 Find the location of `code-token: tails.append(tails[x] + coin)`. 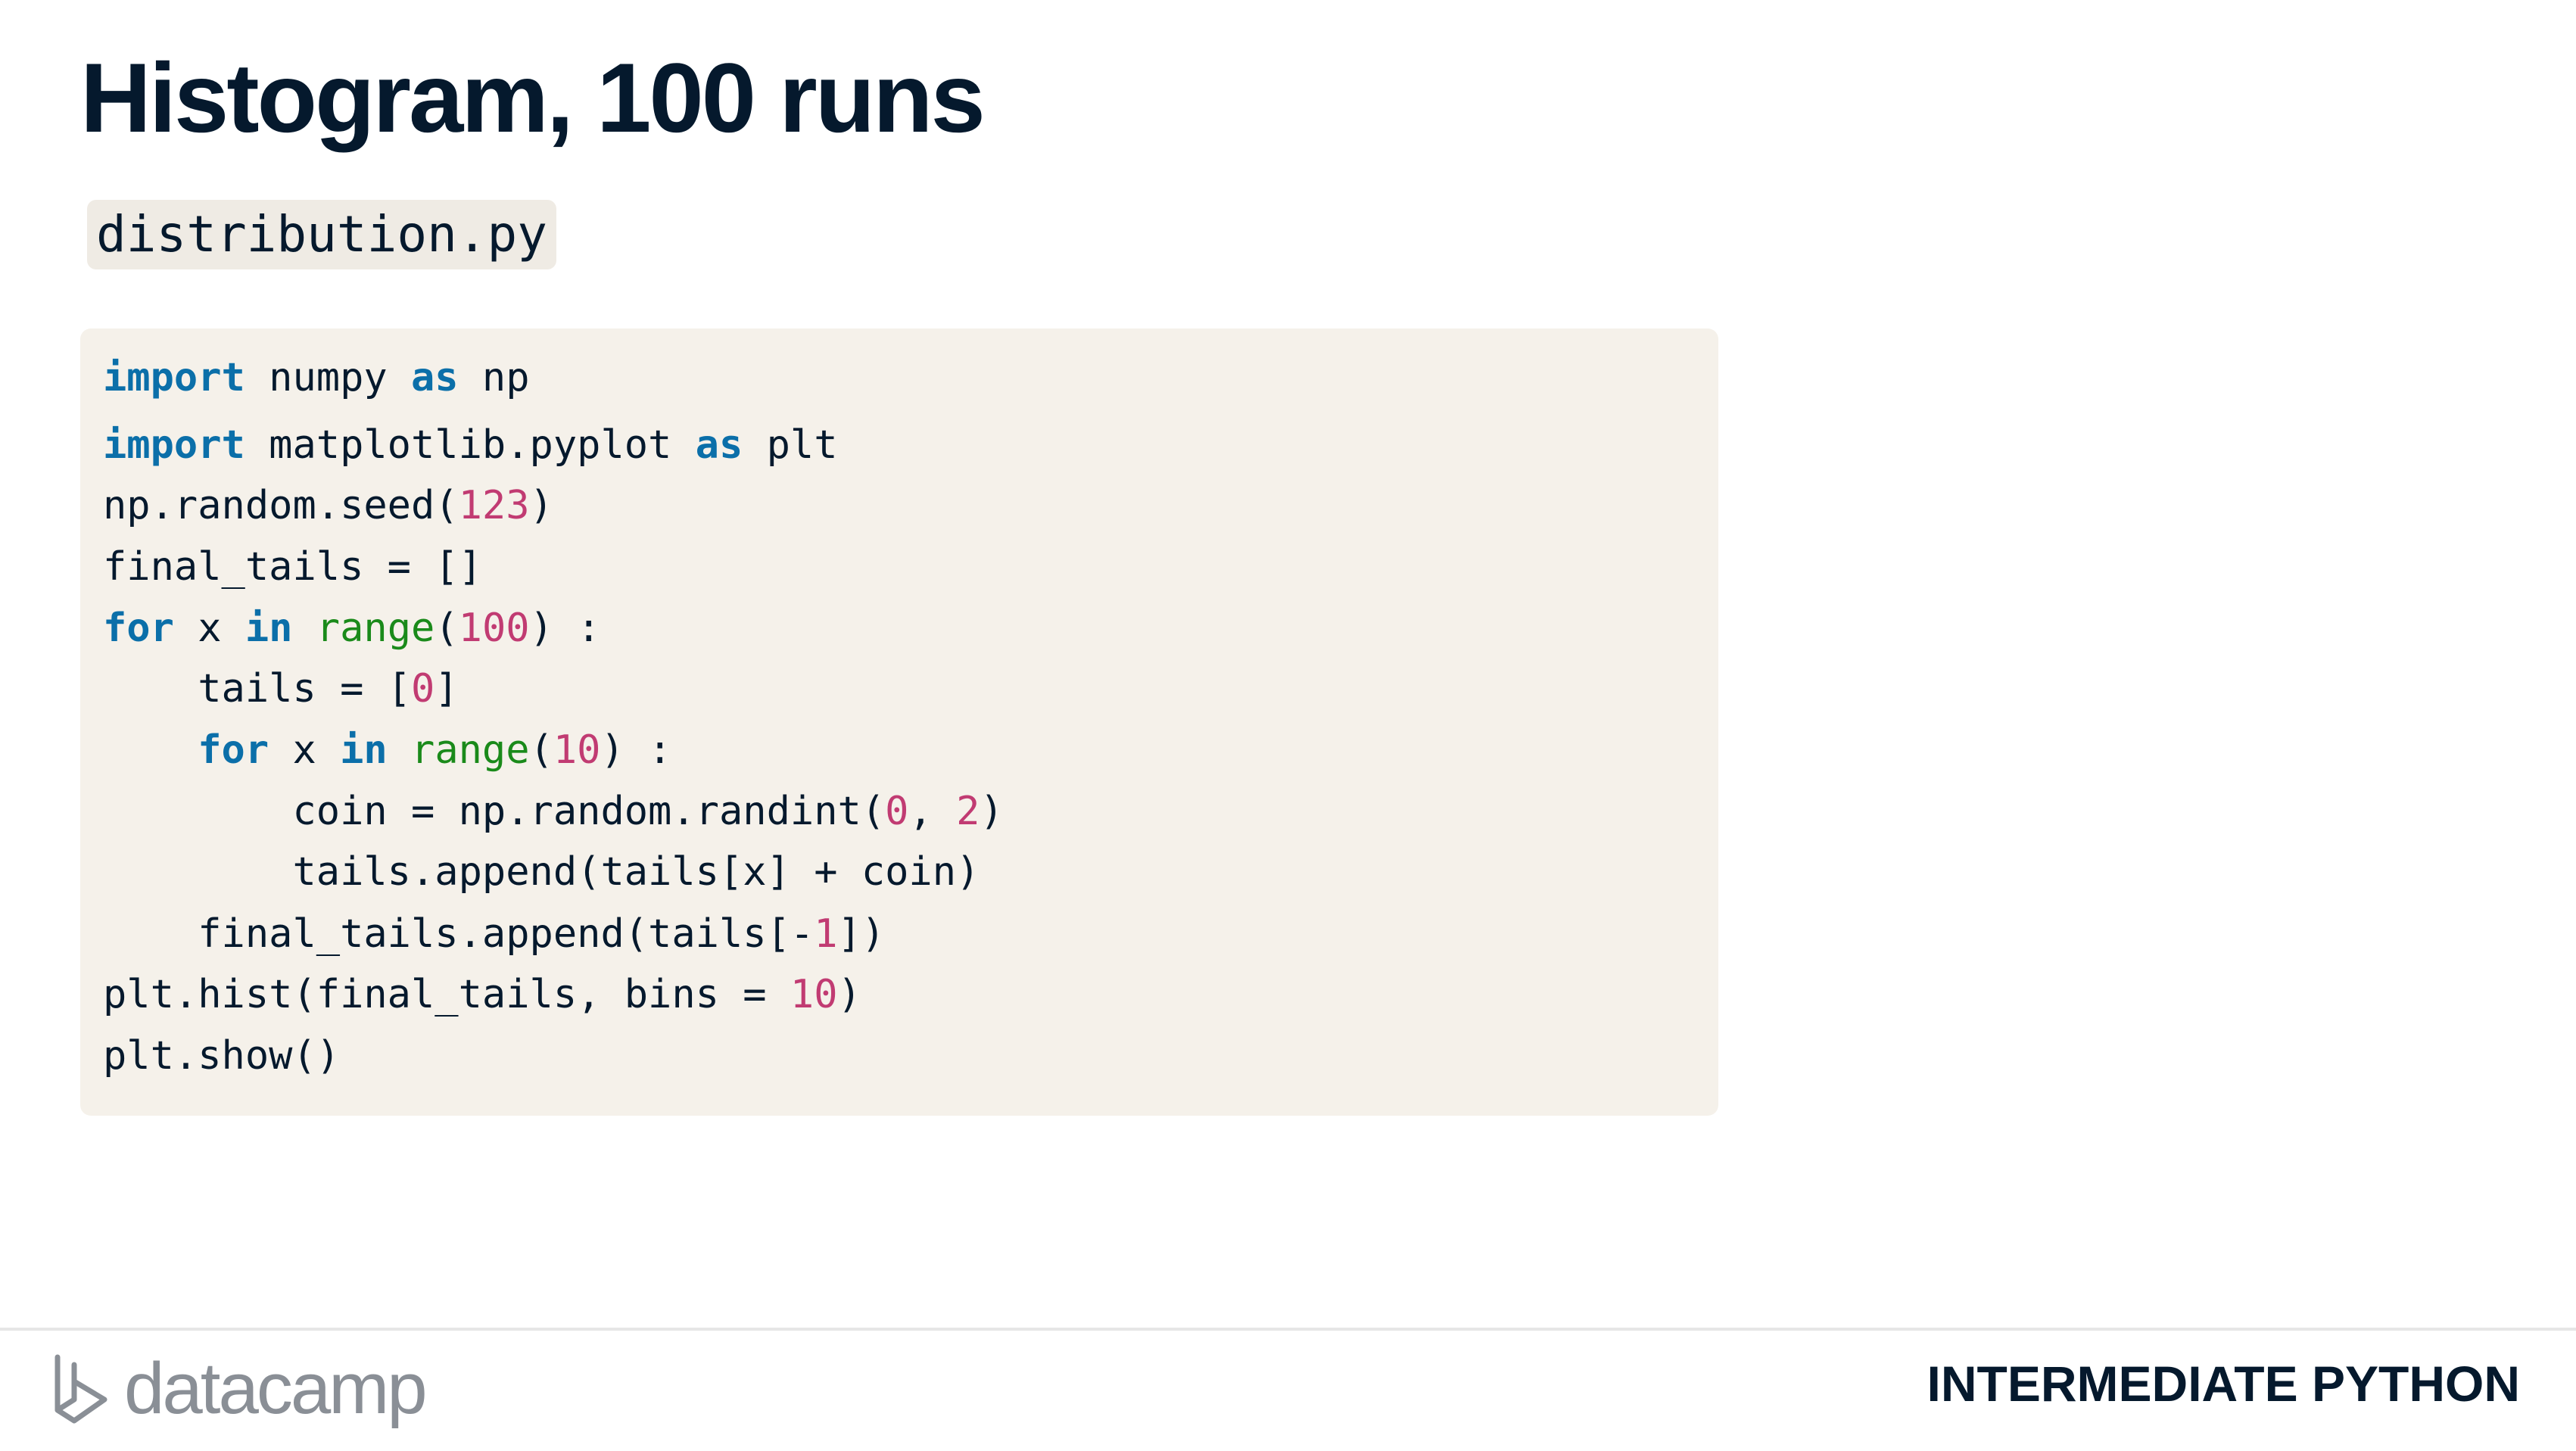

code-token: tails.append(tails[x] + coin) is located at coordinates (541, 872).